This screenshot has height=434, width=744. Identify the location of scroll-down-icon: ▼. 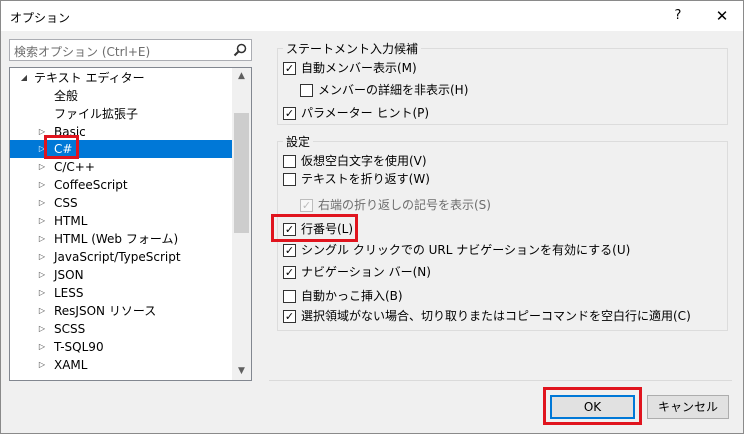
(241, 371).